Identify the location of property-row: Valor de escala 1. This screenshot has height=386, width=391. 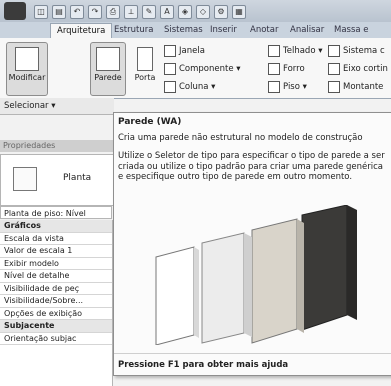
(56, 251).